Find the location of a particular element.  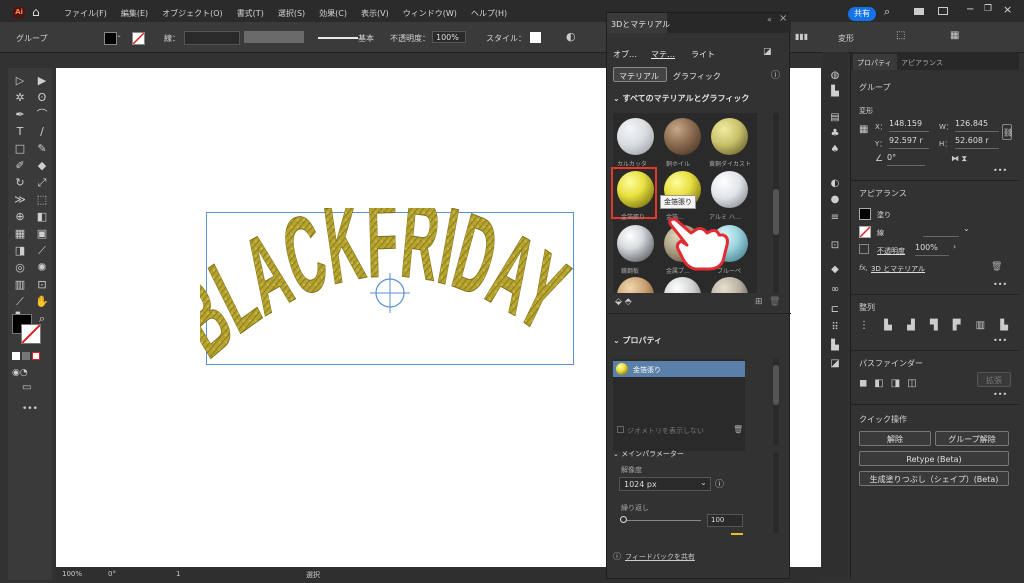

subtab-materials: マテリアル is located at coordinates (639, 76).